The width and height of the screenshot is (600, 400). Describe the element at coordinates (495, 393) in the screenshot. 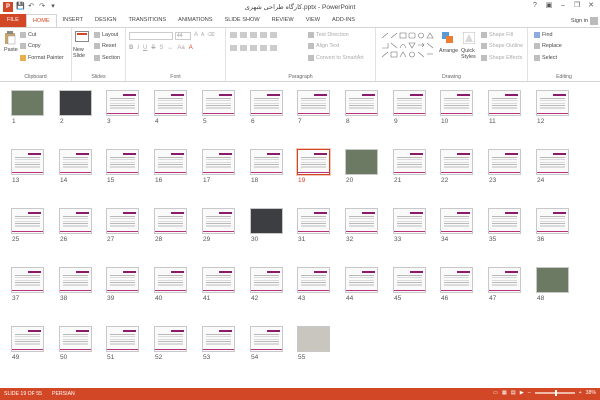

I see `normal-view-icon: ▭` at that location.